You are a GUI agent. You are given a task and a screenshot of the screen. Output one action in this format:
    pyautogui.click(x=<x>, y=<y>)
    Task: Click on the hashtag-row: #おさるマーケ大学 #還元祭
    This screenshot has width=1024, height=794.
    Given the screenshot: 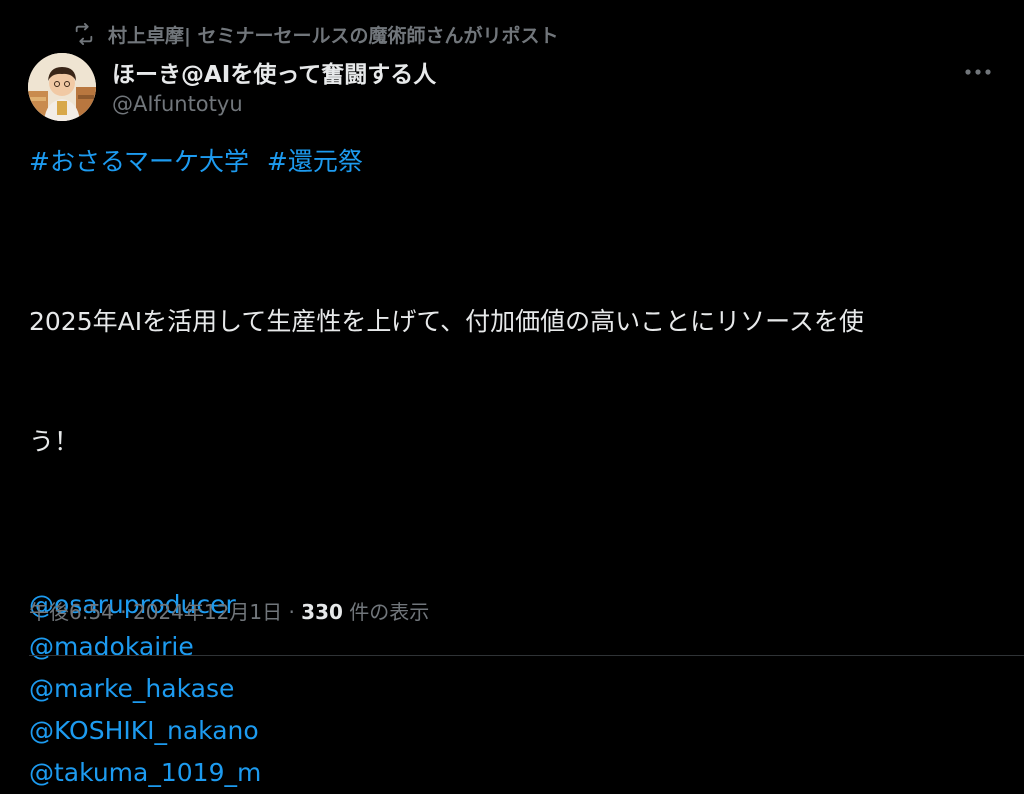 What is the action you would take?
    pyautogui.click(x=514, y=162)
    